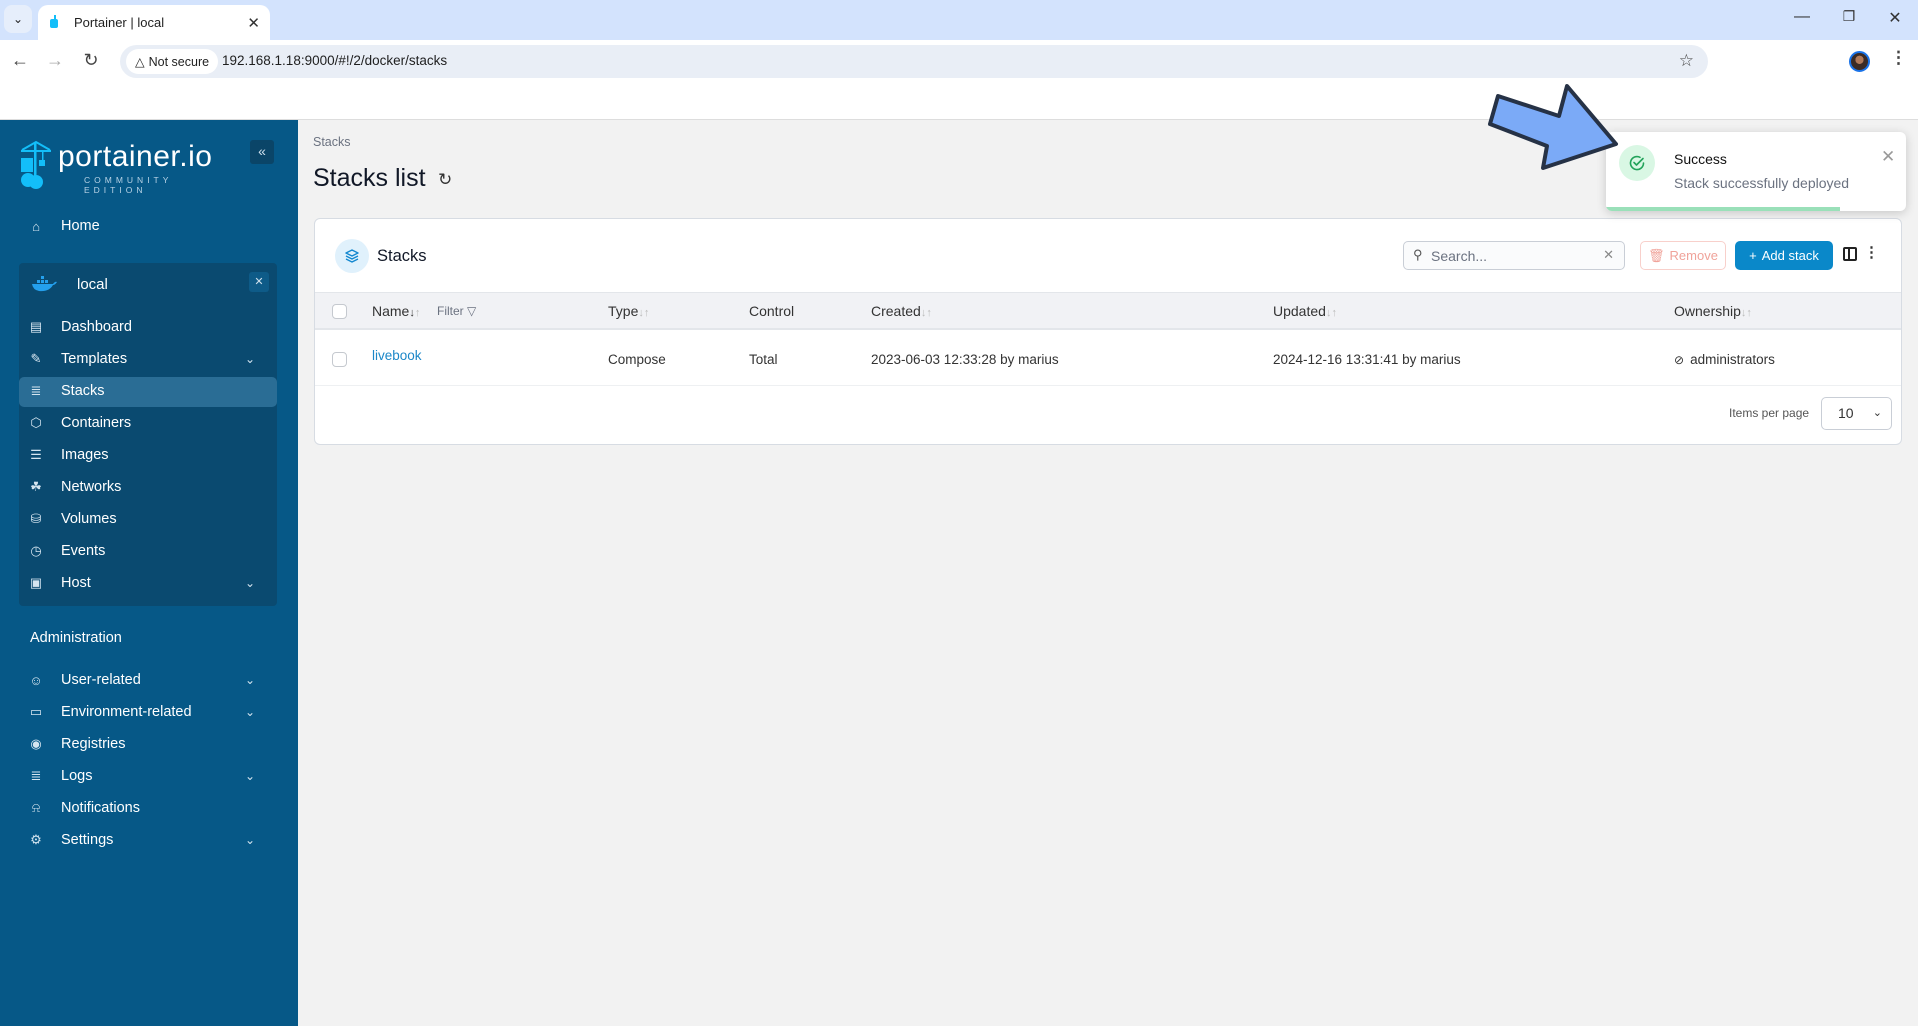 Image resolution: width=1918 pixels, height=1026 pixels. Describe the element at coordinates (1305, 311) in the screenshot. I see `column-header-updated: Updated↓↑` at that location.